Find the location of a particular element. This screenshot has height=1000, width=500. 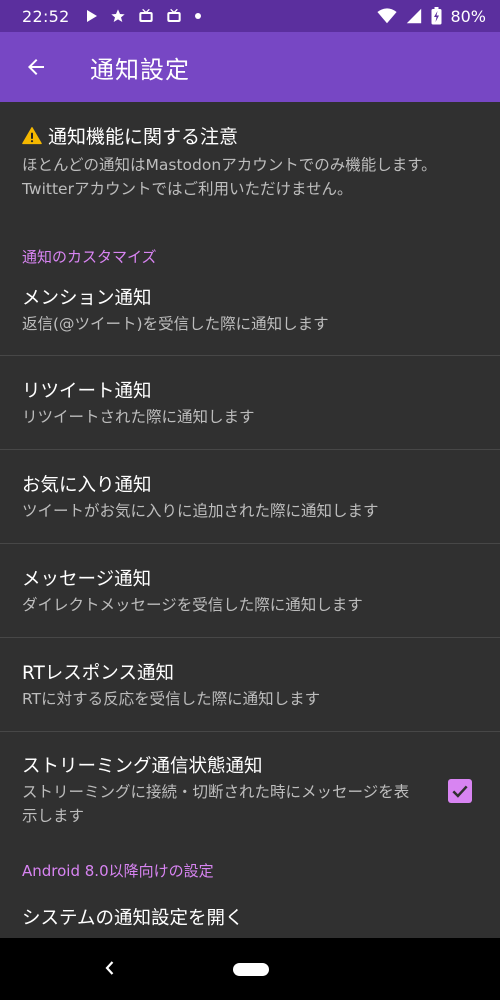

warning-icon is located at coordinates (32, 135).